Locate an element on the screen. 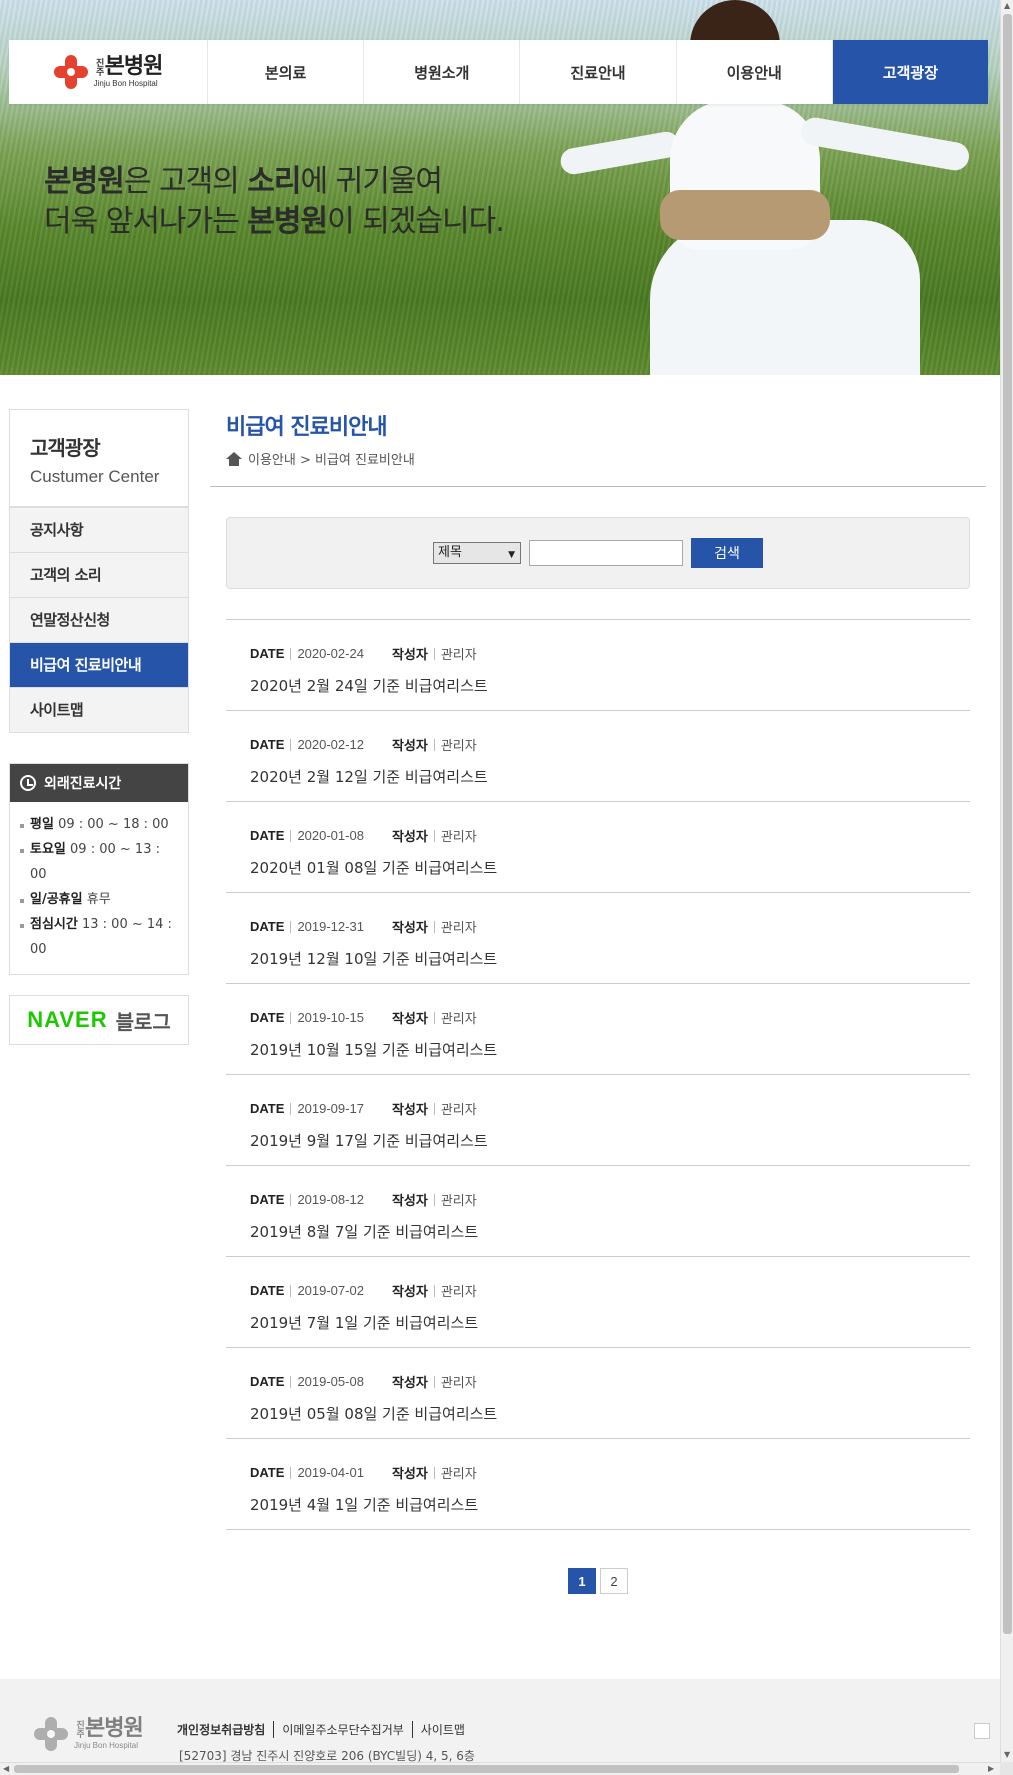 The width and height of the screenshot is (1013, 1775). post-meta: DATE 2020-02-24 작성자 관리자 is located at coordinates (610, 653).